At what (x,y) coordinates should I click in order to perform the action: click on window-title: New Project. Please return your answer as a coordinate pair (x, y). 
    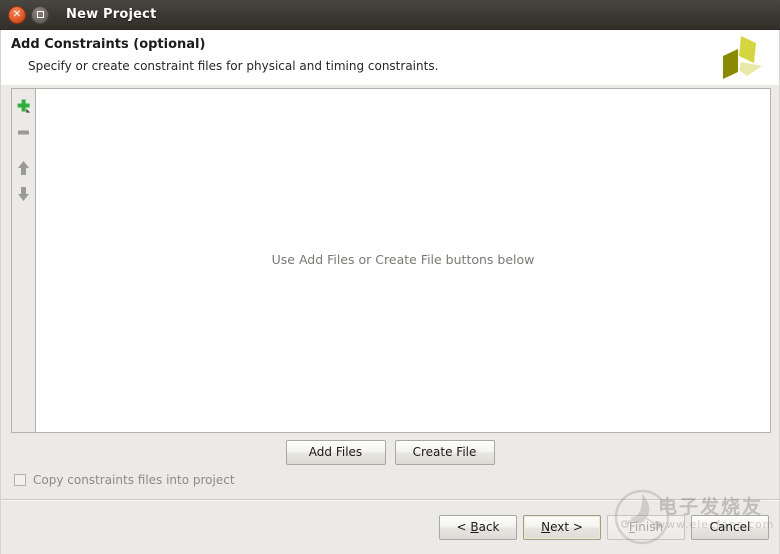
    Looking at the image, I should click on (111, 14).